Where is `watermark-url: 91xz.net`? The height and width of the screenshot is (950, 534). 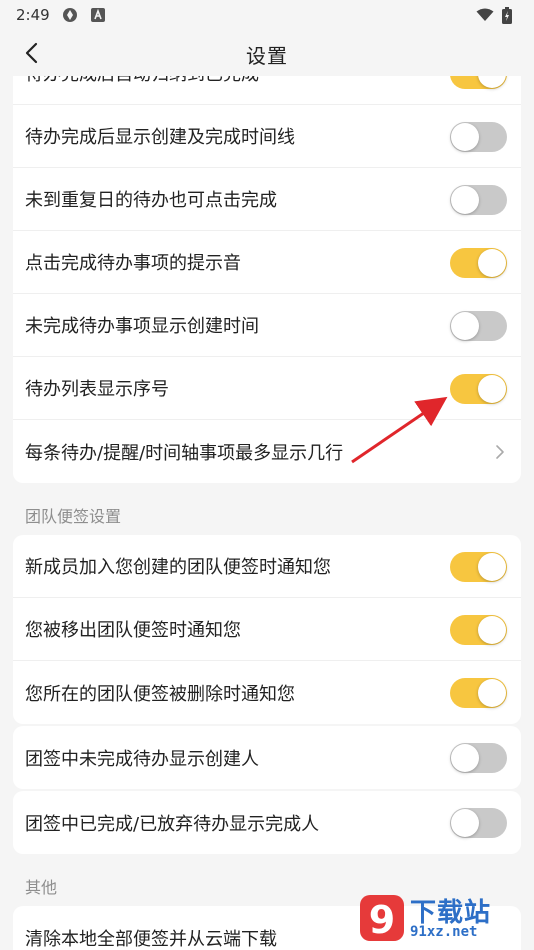
watermark-url: 91xz.net is located at coordinates (444, 932).